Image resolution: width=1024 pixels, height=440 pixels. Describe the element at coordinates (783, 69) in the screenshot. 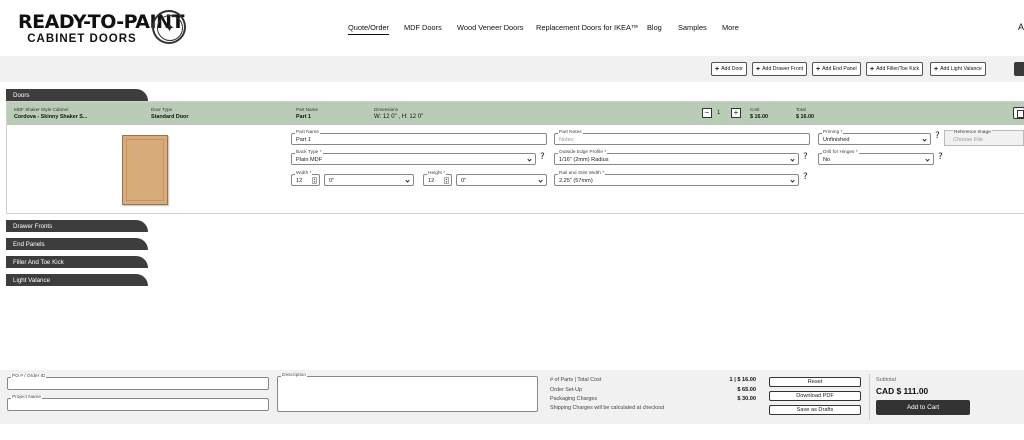

I see `add-drawer-front-label: Add Drawer Front` at that location.